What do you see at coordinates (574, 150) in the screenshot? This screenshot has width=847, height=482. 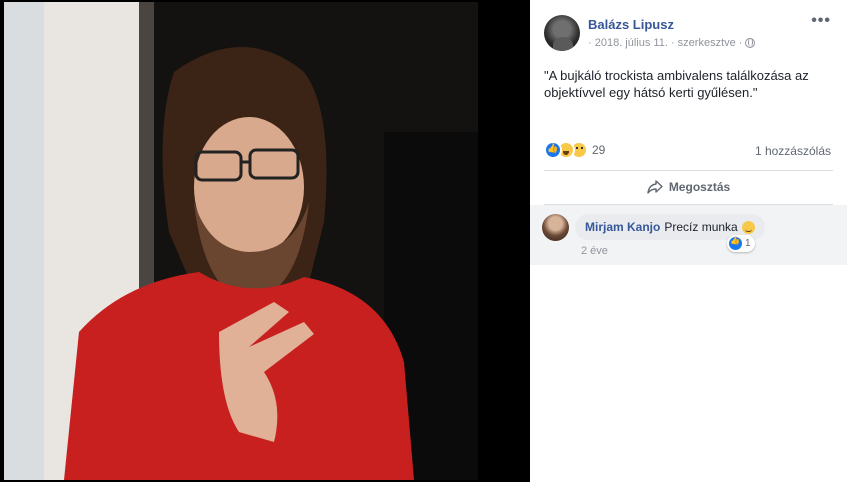 I see `reactions-summary: 29` at bounding box center [574, 150].